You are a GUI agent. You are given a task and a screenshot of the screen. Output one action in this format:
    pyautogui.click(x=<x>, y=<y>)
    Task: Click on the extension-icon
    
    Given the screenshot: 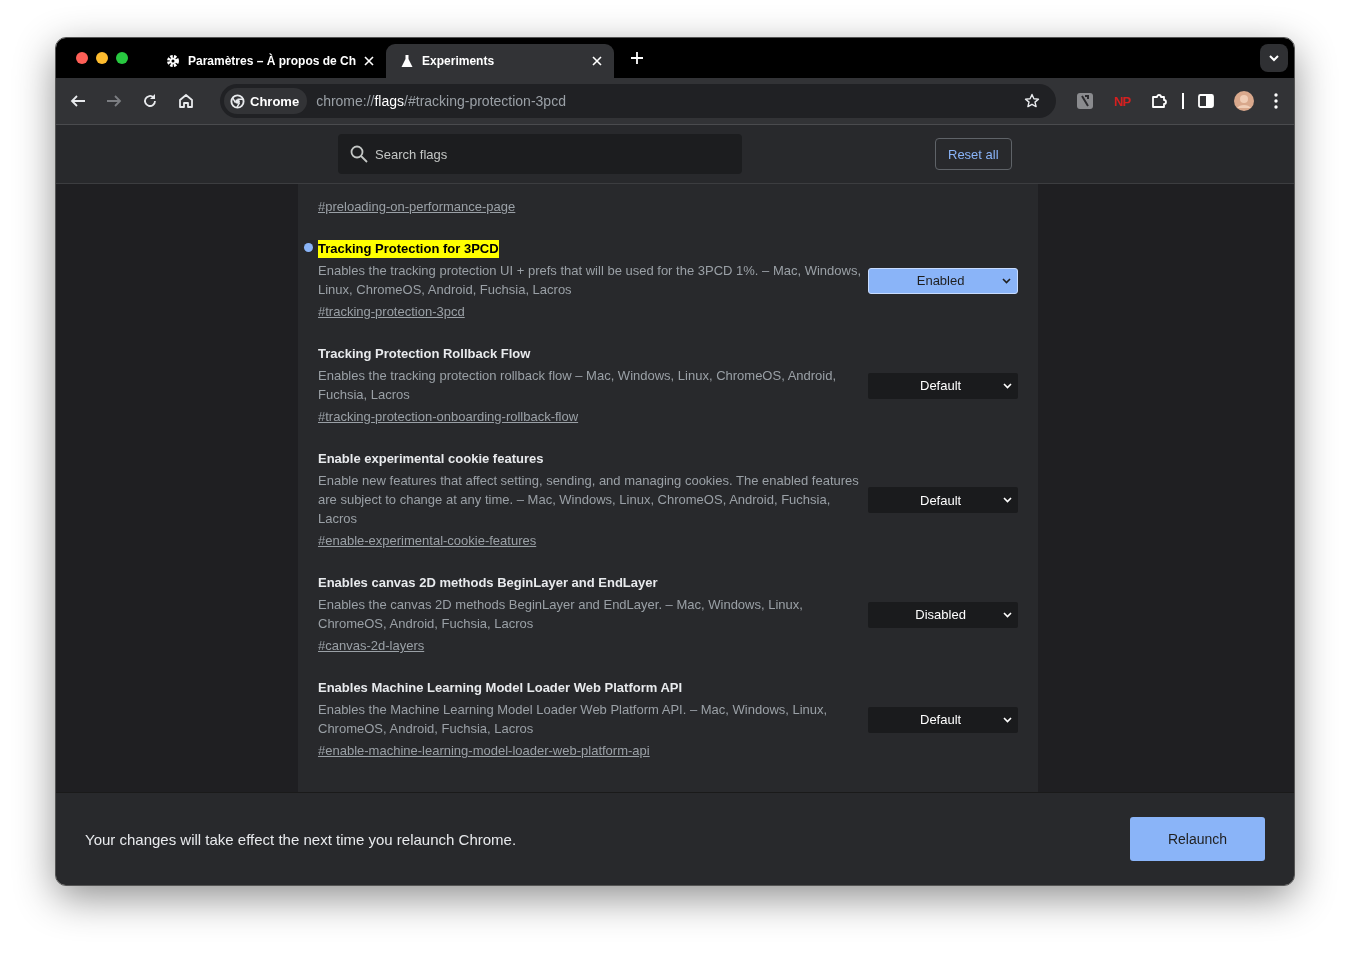 What is the action you would take?
    pyautogui.click(x=1085, y=101)
    